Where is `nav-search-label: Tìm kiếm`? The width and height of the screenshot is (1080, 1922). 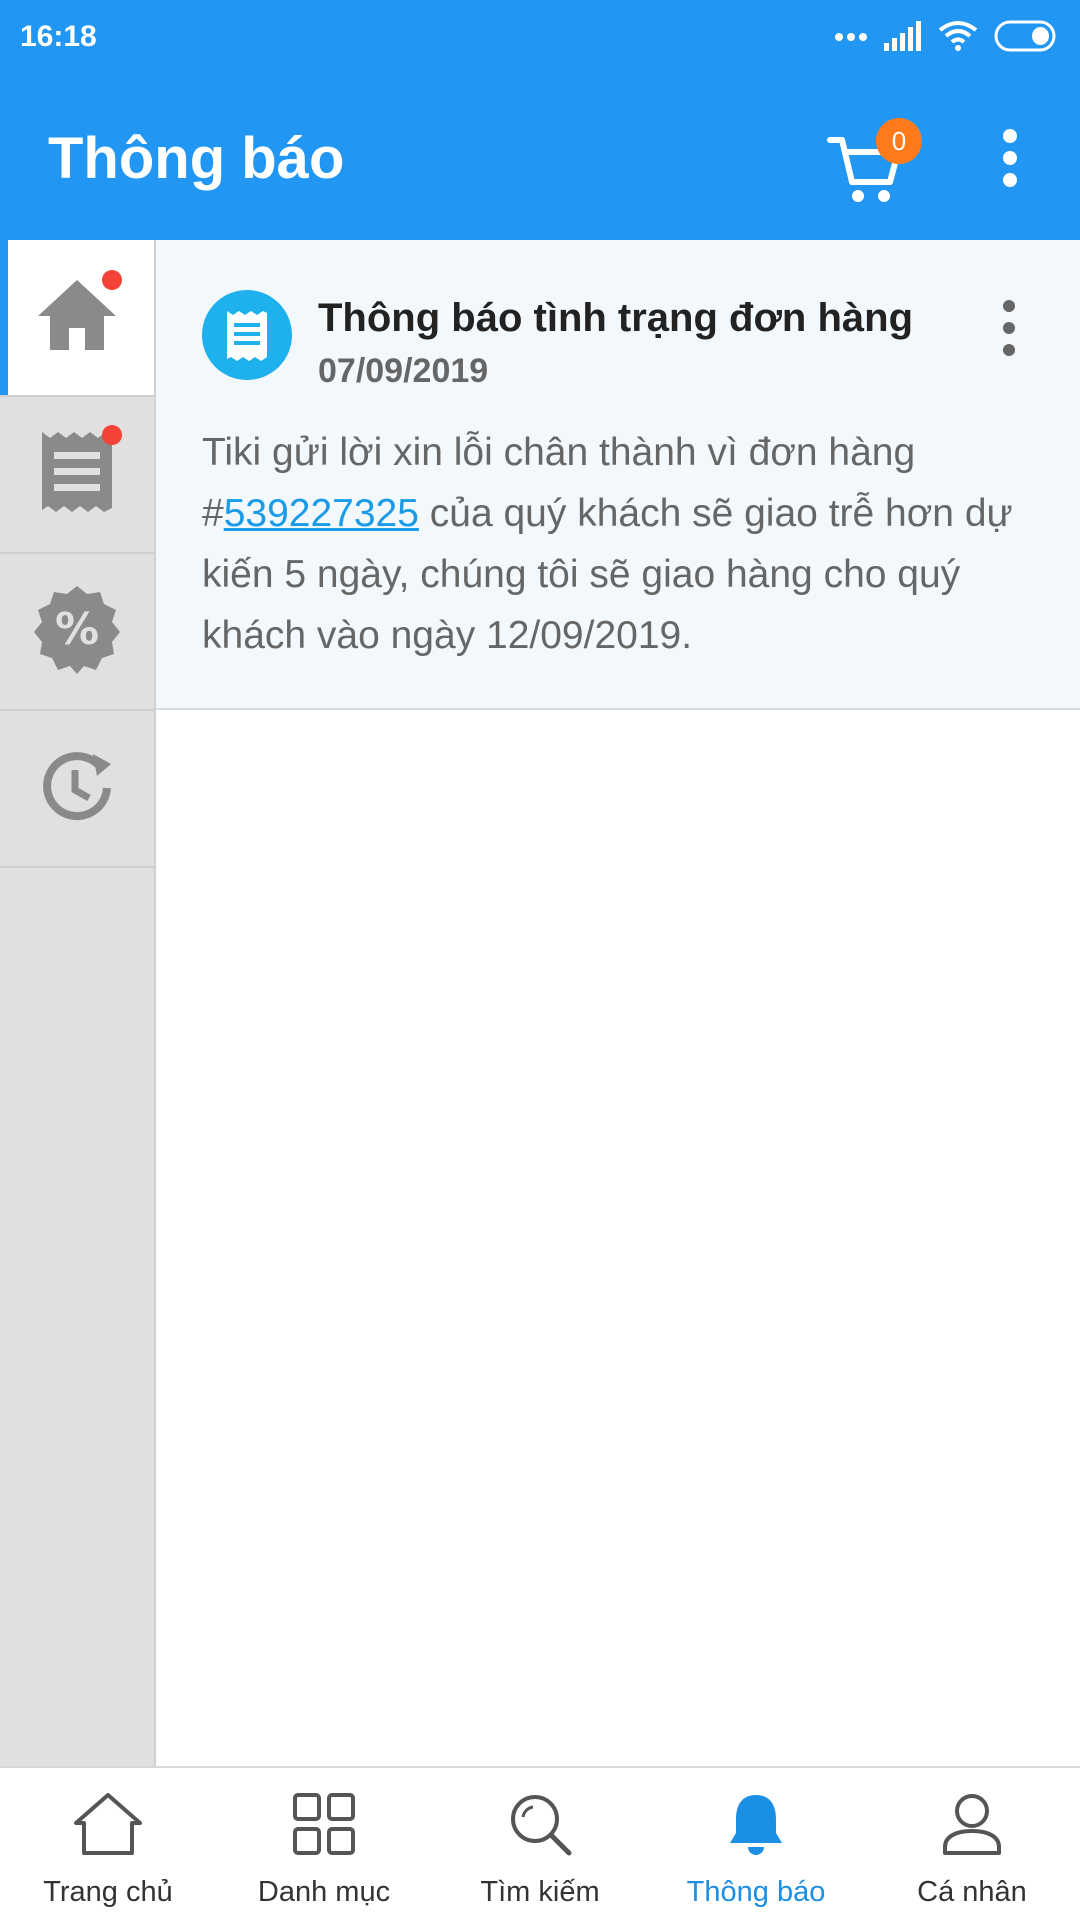 nav-search-label: Tìm kiếm is located at coordinates (540, 1892).